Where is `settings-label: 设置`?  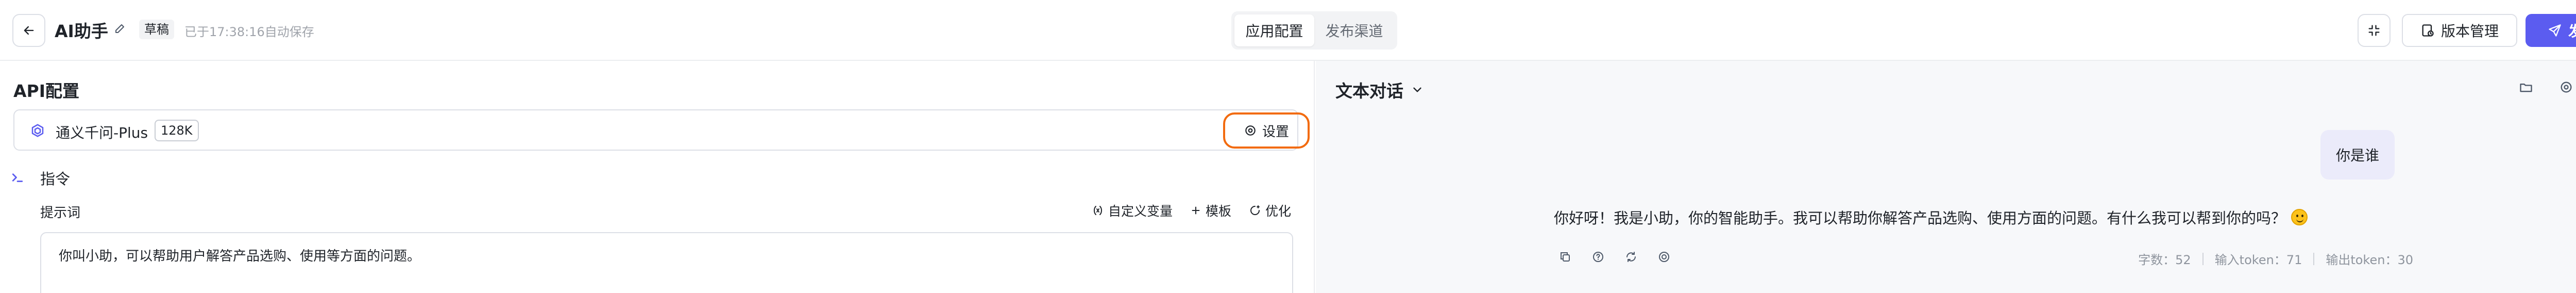
settings-label: 设置 is located at coordinates (1275, 132).